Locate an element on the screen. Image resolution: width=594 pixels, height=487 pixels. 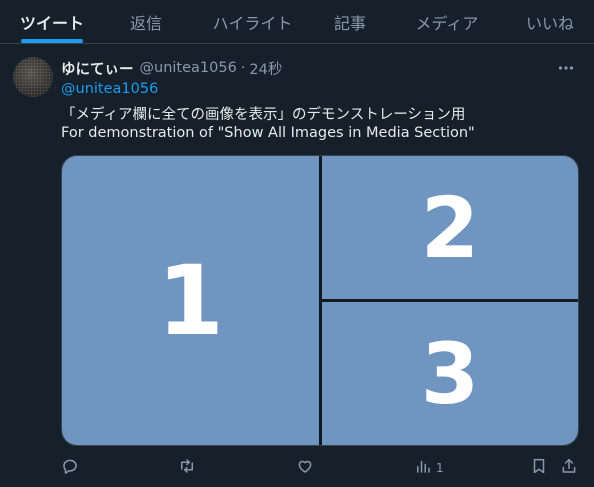
share-icon is located at coordinates (569, 468).